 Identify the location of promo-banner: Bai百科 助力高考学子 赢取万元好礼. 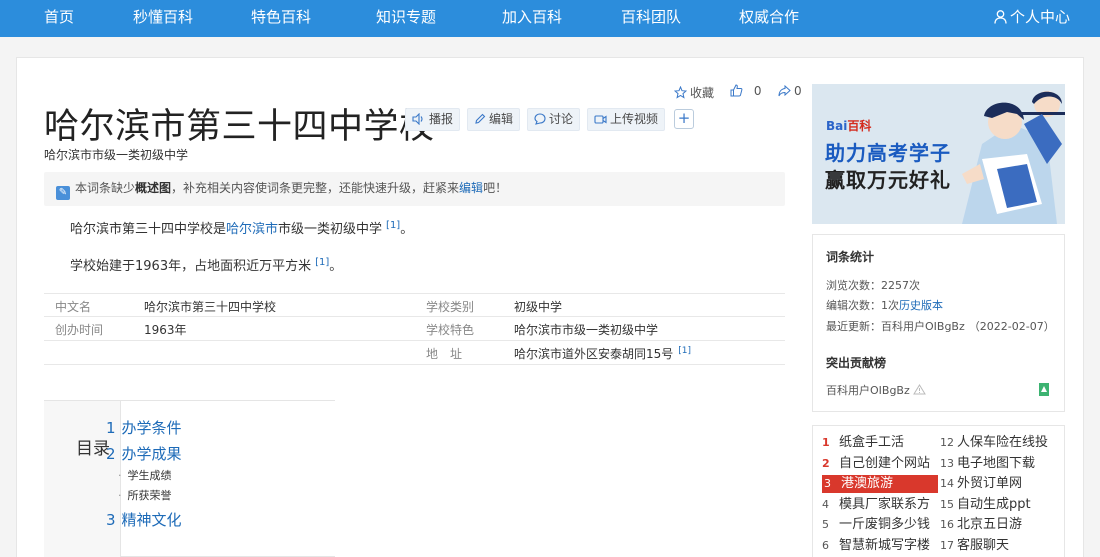
(938, 154).